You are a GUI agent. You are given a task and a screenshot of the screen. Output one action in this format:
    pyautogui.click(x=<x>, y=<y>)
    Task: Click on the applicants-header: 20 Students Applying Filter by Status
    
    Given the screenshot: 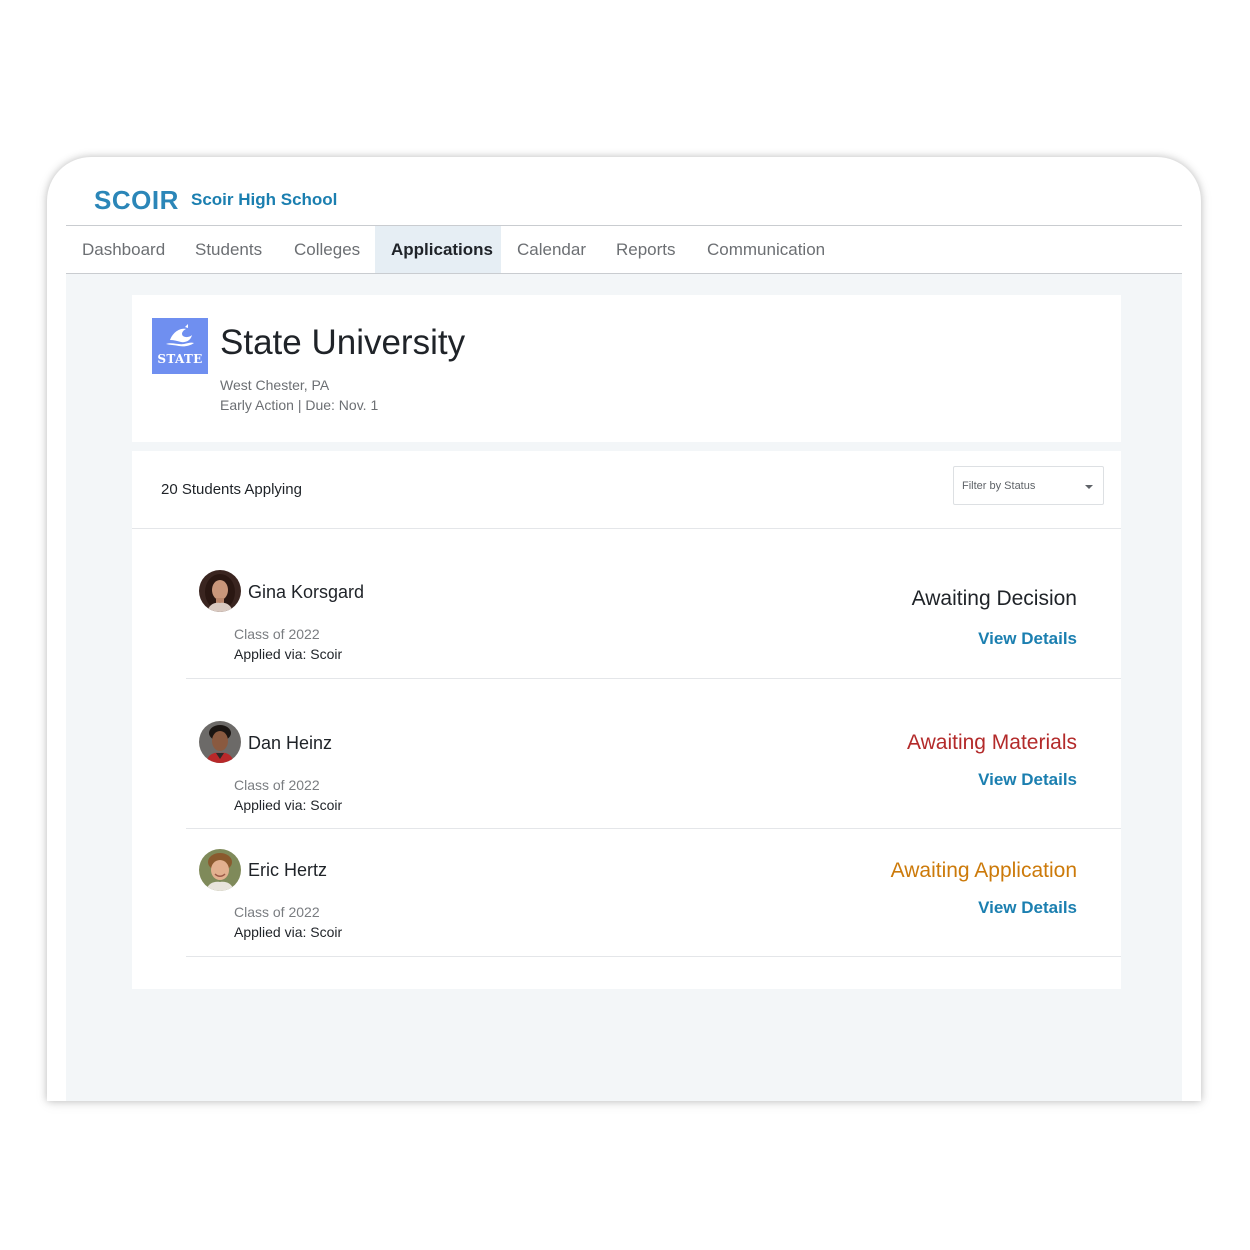 What is the action you would take?
    pyautogui.click(x=626, y=490)
    